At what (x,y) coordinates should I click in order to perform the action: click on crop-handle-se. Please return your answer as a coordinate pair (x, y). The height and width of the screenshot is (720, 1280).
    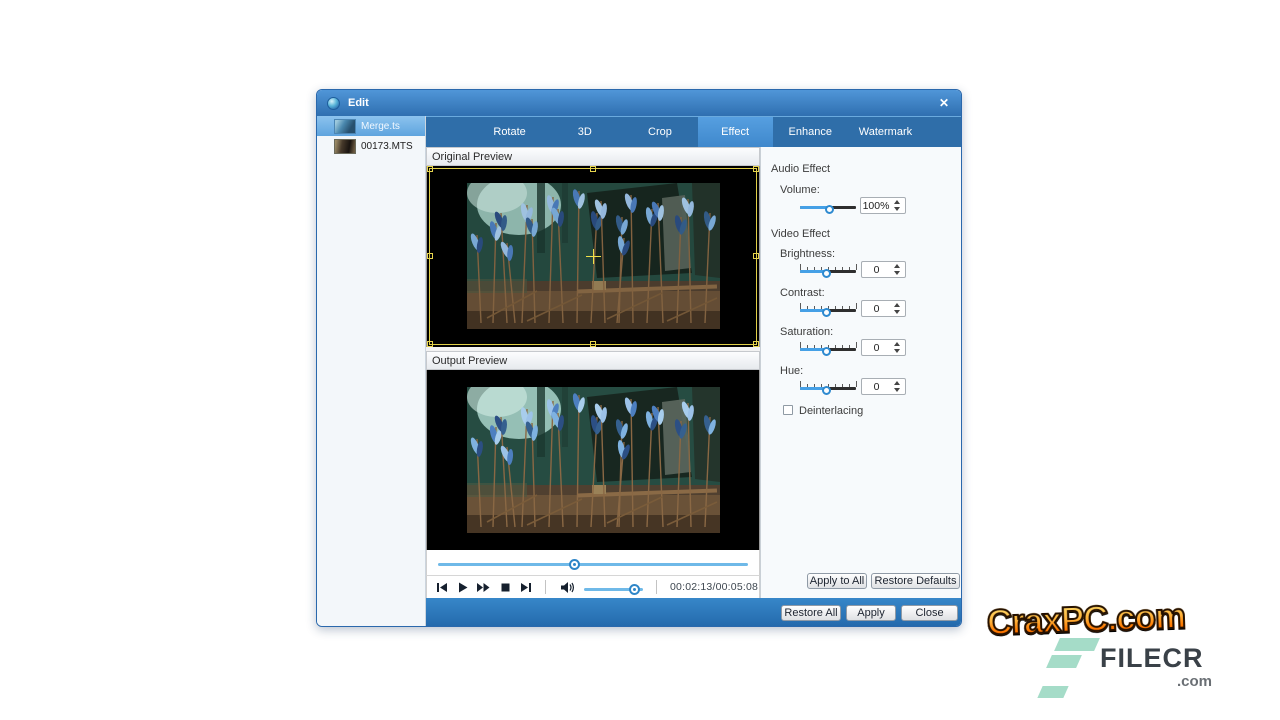
    Looking at the image, I should click on (756, 344).